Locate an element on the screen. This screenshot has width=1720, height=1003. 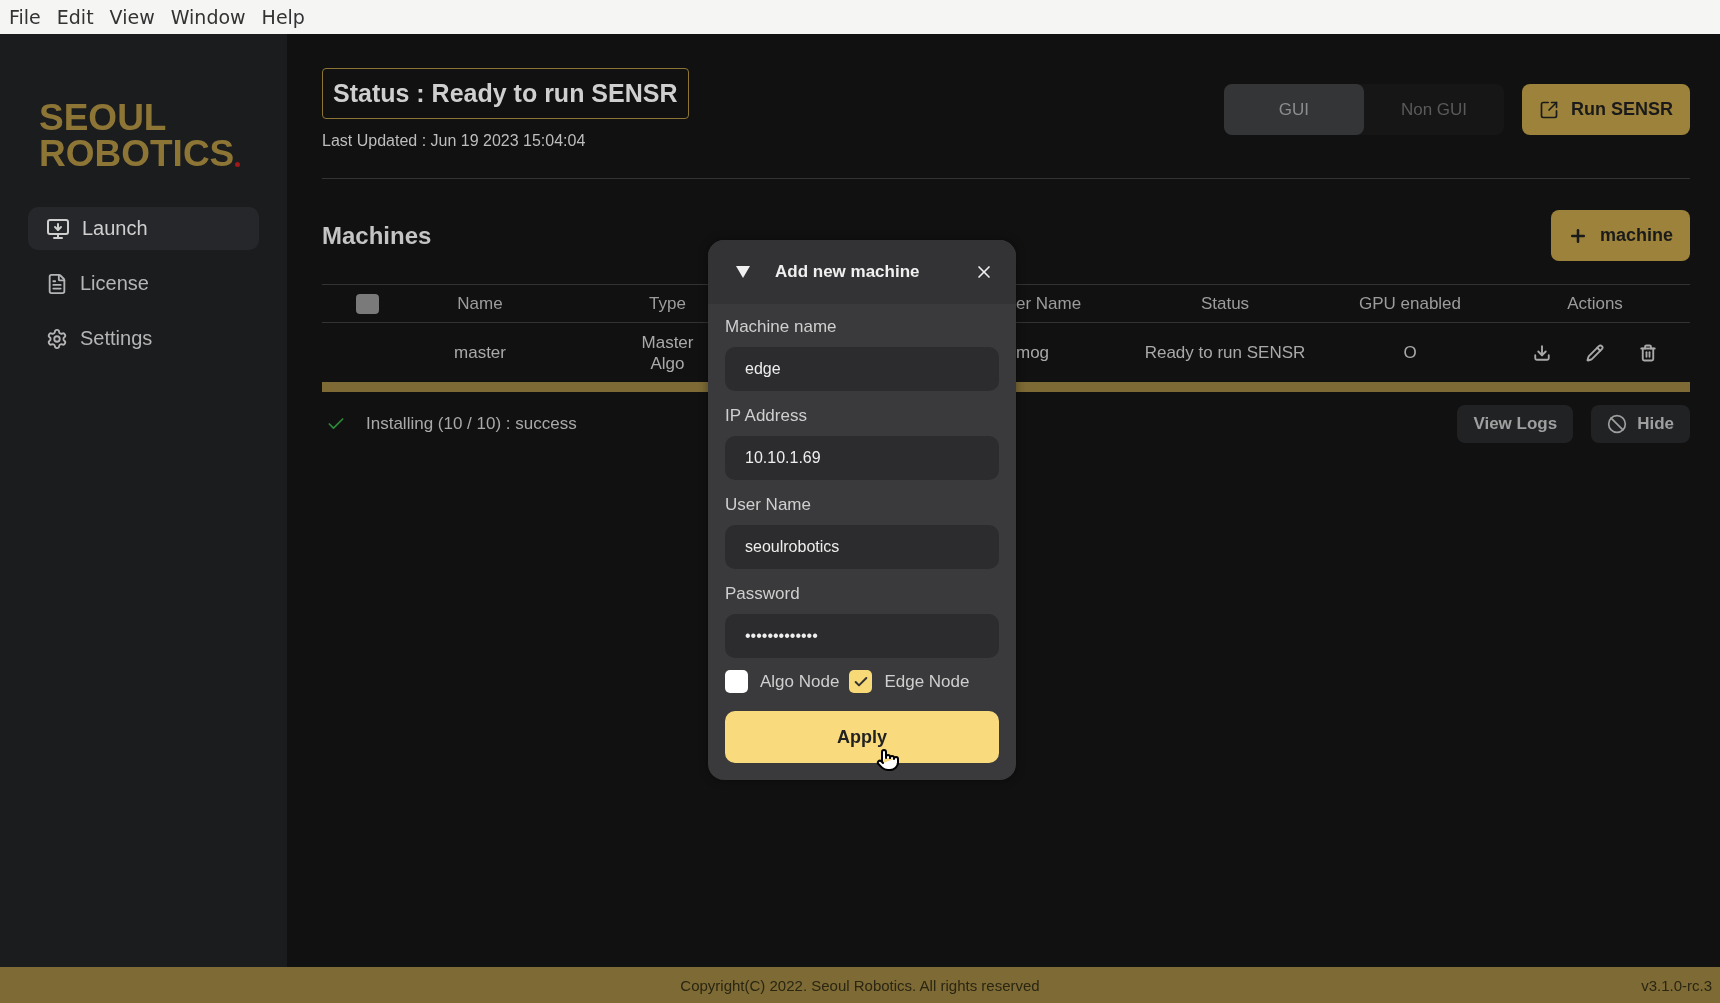
menu-item: Window is located at coordinates (212, 17).